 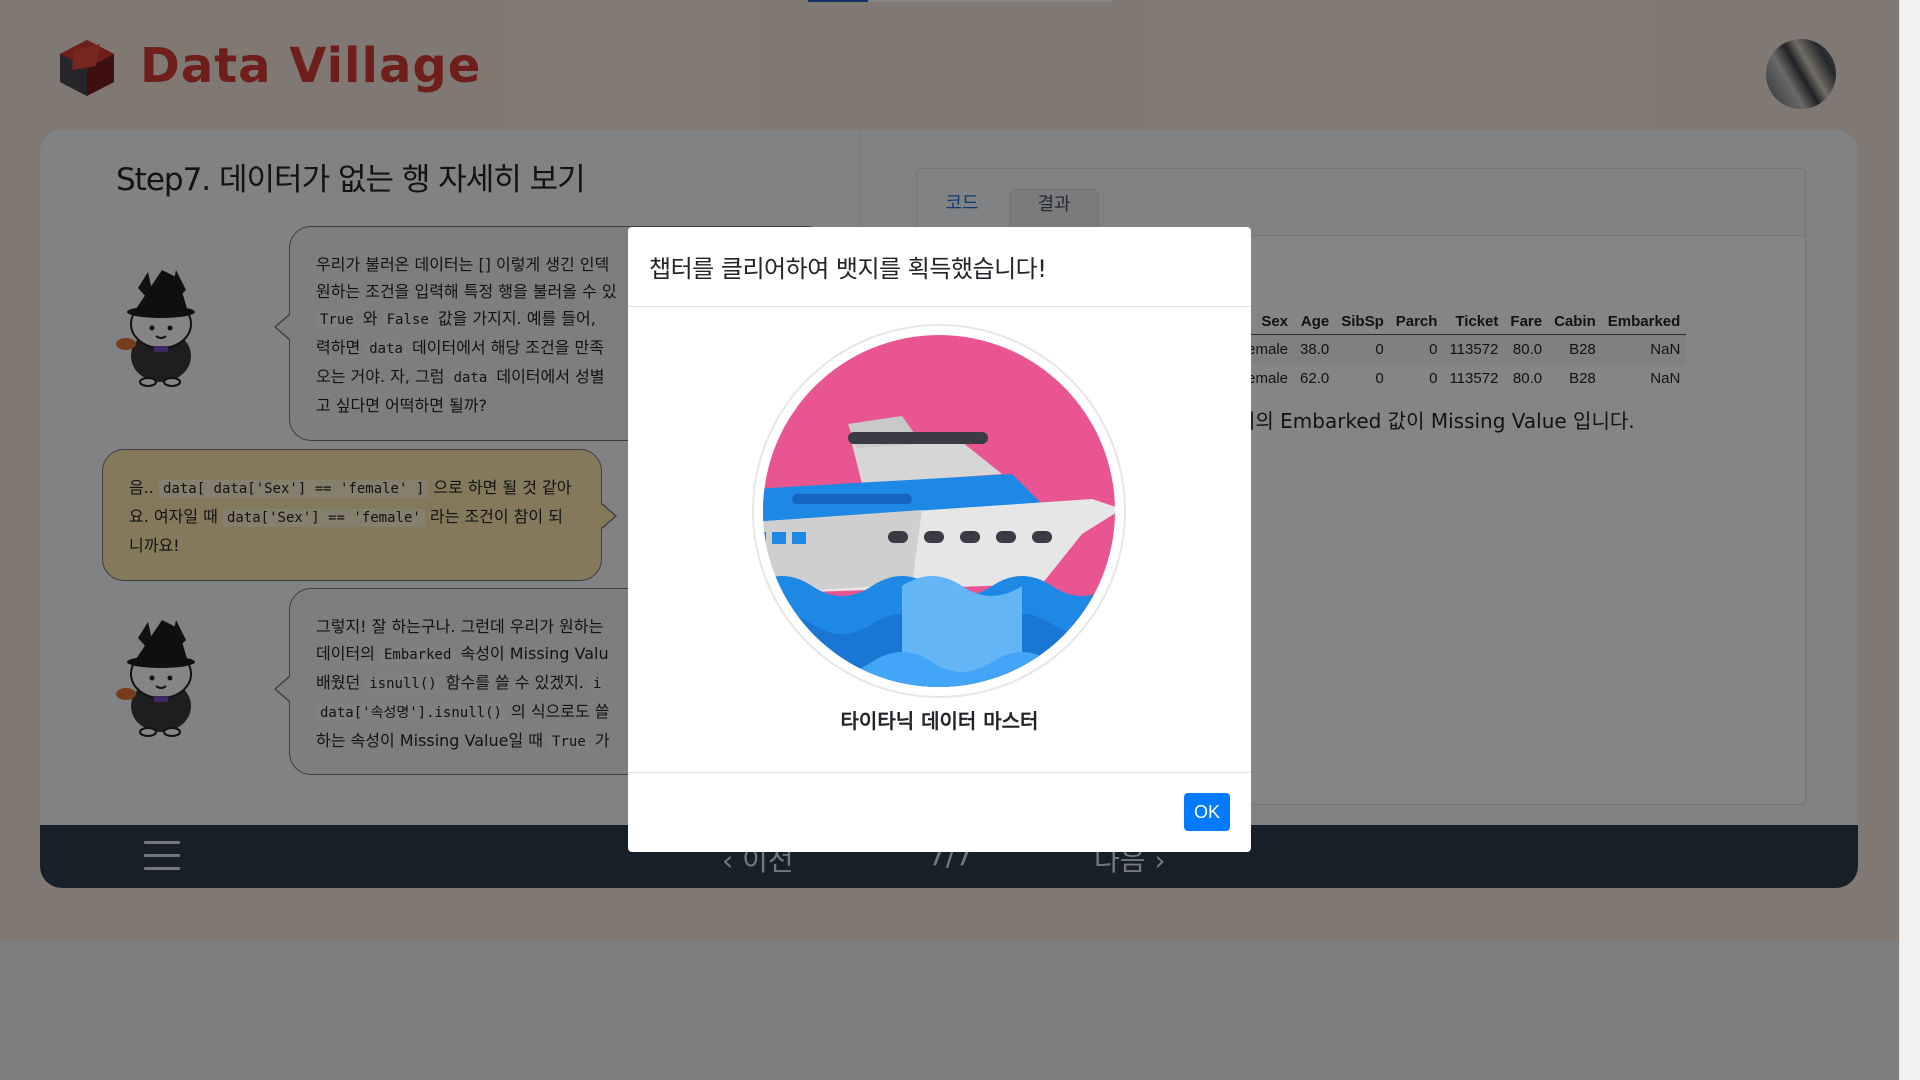 What do you see at coordinates (939, 511) in the screenshot?
I see `titanic-ship-badge-icon` at bounding box center [939, 511].